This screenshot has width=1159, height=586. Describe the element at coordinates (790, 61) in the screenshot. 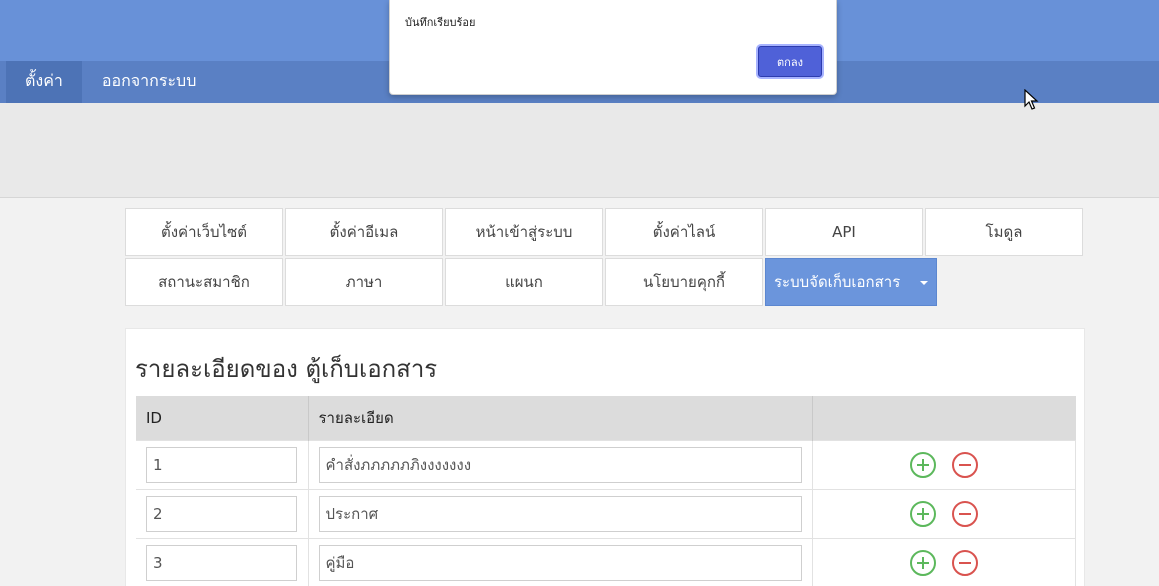

I see `ok-button: ตกลง` at that location.